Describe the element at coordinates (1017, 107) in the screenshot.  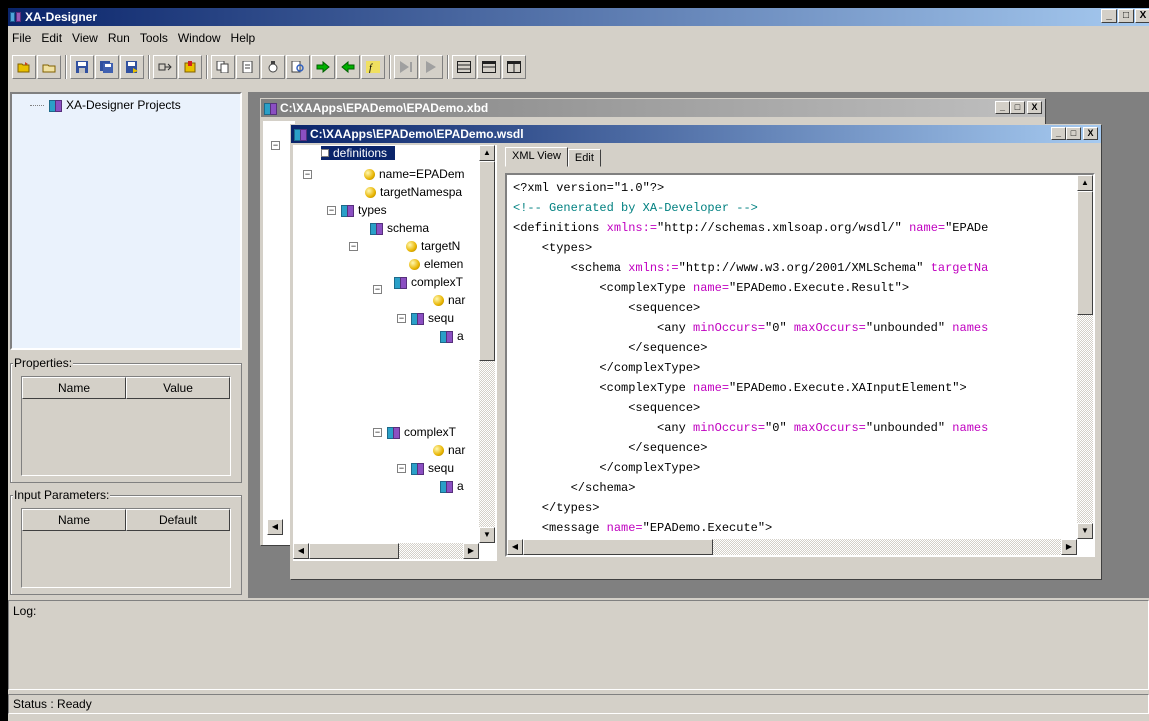
I see `xbd-maximize-button: □` at that location.